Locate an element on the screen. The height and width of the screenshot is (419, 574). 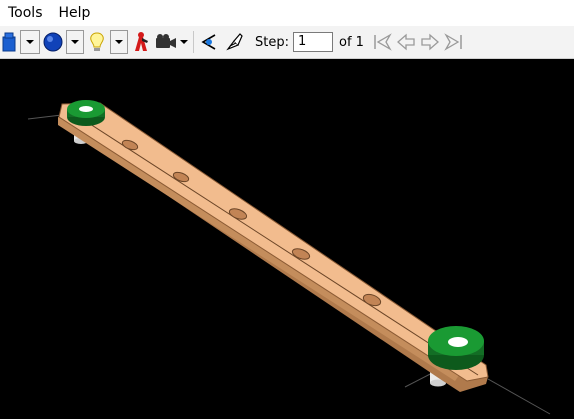
toolbar: Step: 1 of 1 is located at coordinates (287, 42).